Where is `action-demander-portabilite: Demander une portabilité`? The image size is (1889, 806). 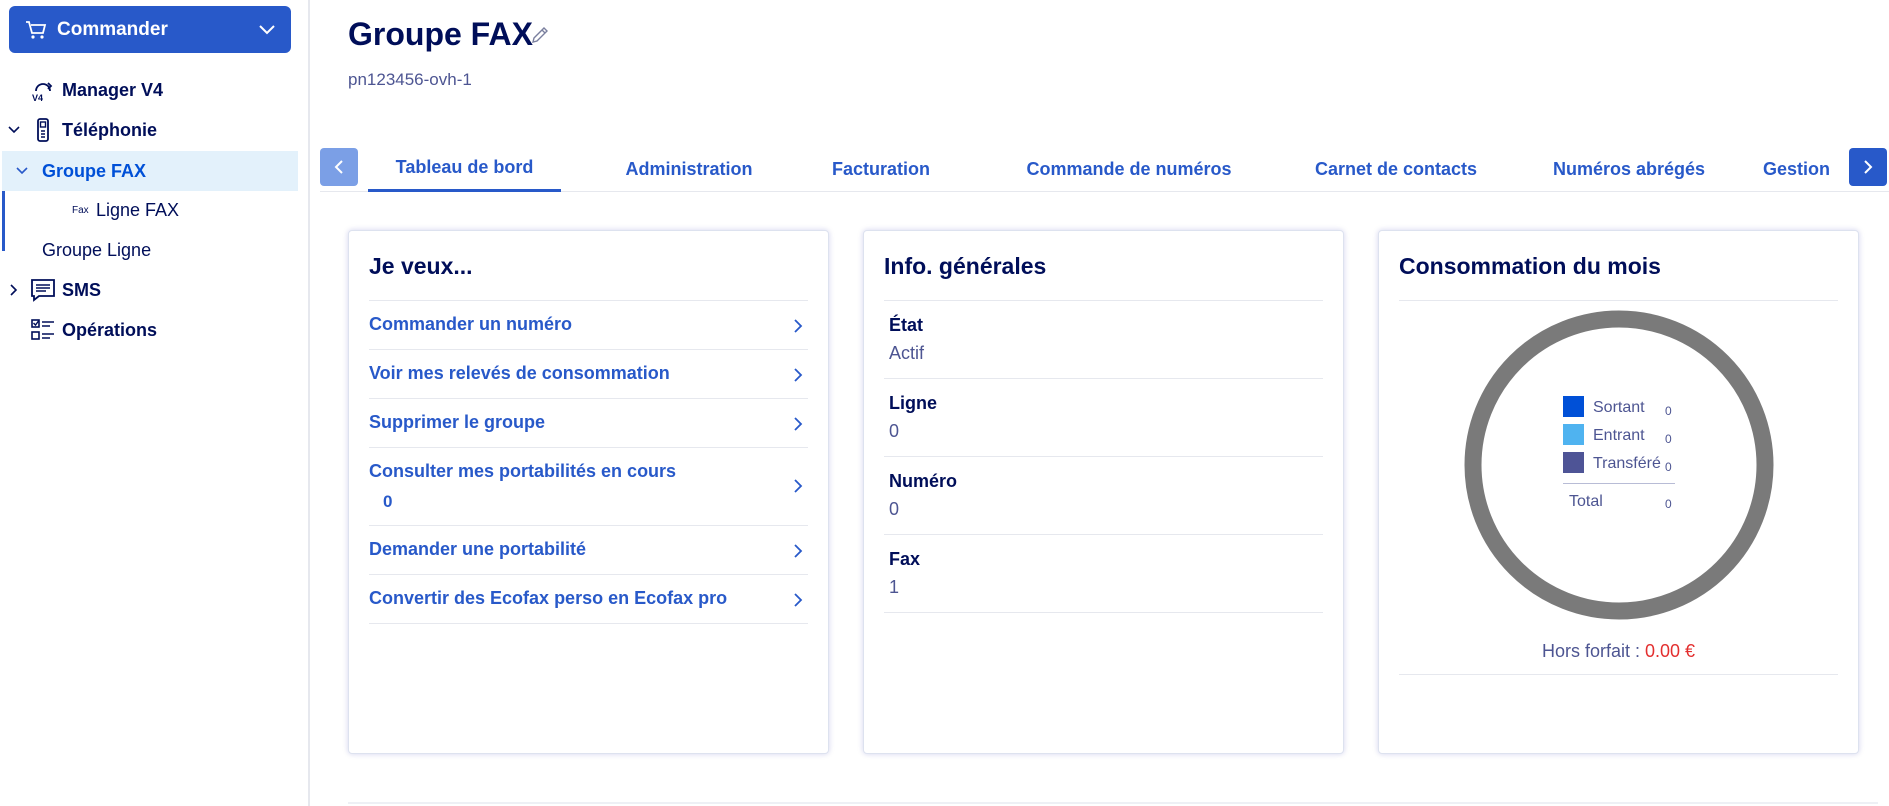 action-demander-portabilite: Demander une portabilité is located at coordinates (589, 551).